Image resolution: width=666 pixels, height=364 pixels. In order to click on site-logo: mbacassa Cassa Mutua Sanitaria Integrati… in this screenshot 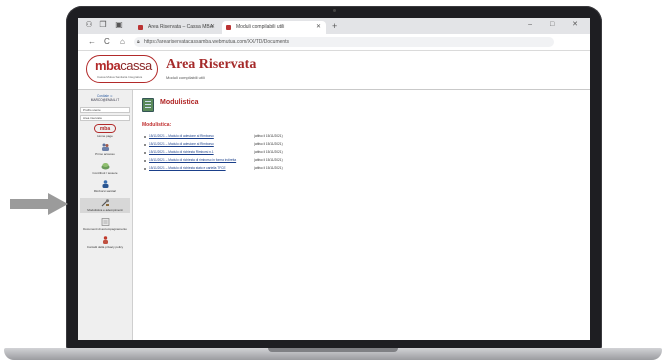, I will do `click(122, 69)`.